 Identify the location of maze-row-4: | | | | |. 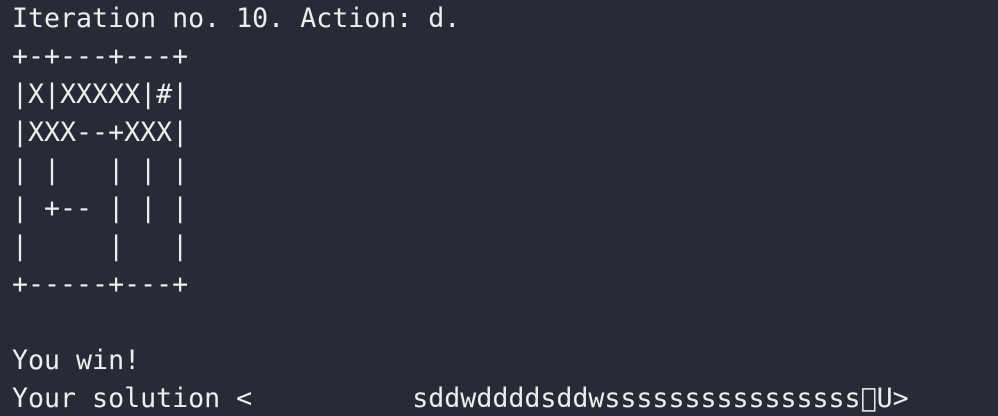
(100, 170).